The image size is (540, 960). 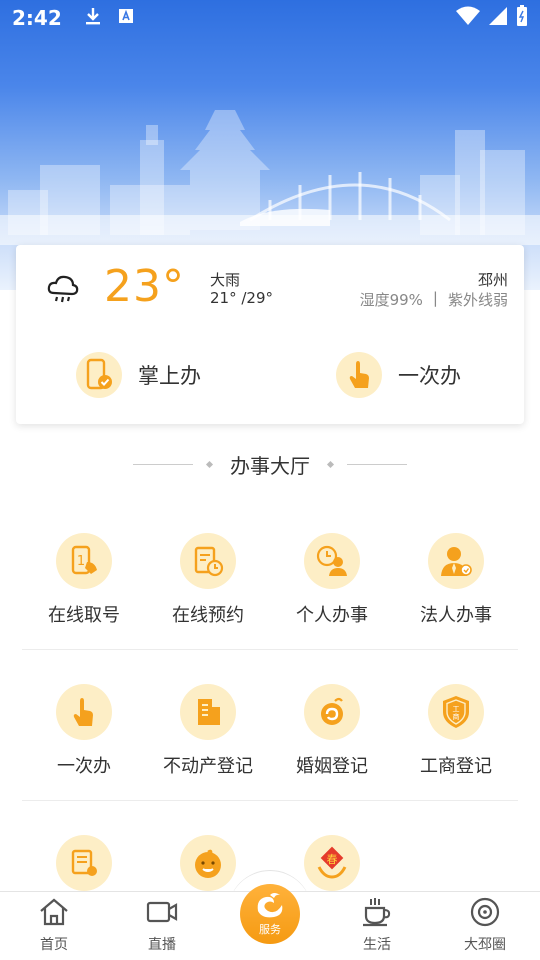 I want to click on spring-festival-icon: 春, so click(x=332, y=863).